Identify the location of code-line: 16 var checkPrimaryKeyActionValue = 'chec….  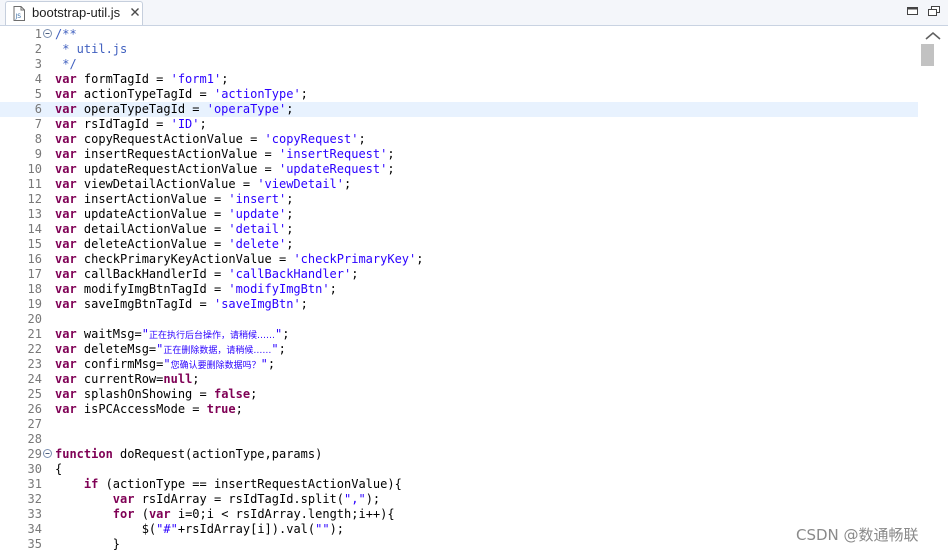
(459, 259).